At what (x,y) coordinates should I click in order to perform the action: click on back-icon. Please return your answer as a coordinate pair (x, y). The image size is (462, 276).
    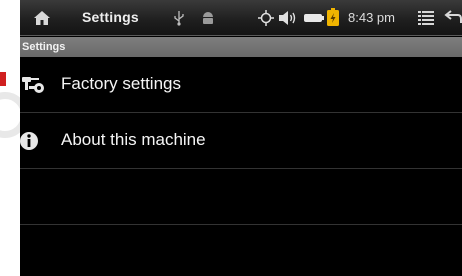
    Looking at the image, I should click on (453, 17).